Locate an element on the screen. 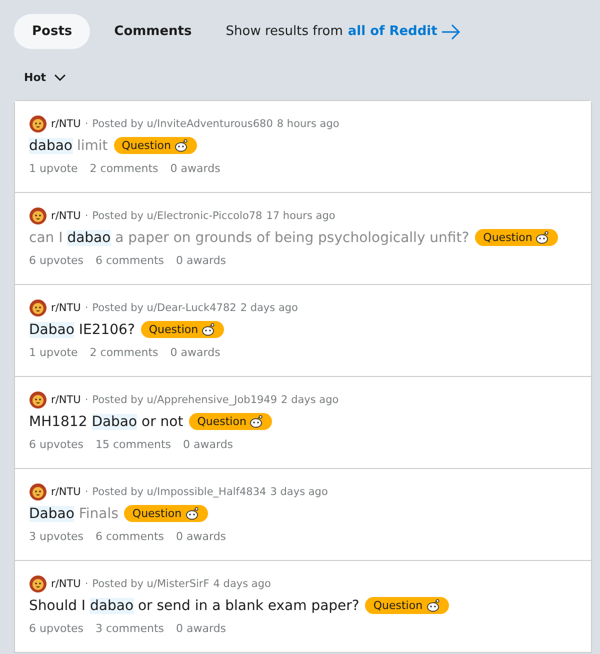 The height and width of the screenshot is (654, 600). tab: Comments is located at coordinates (153, 31).